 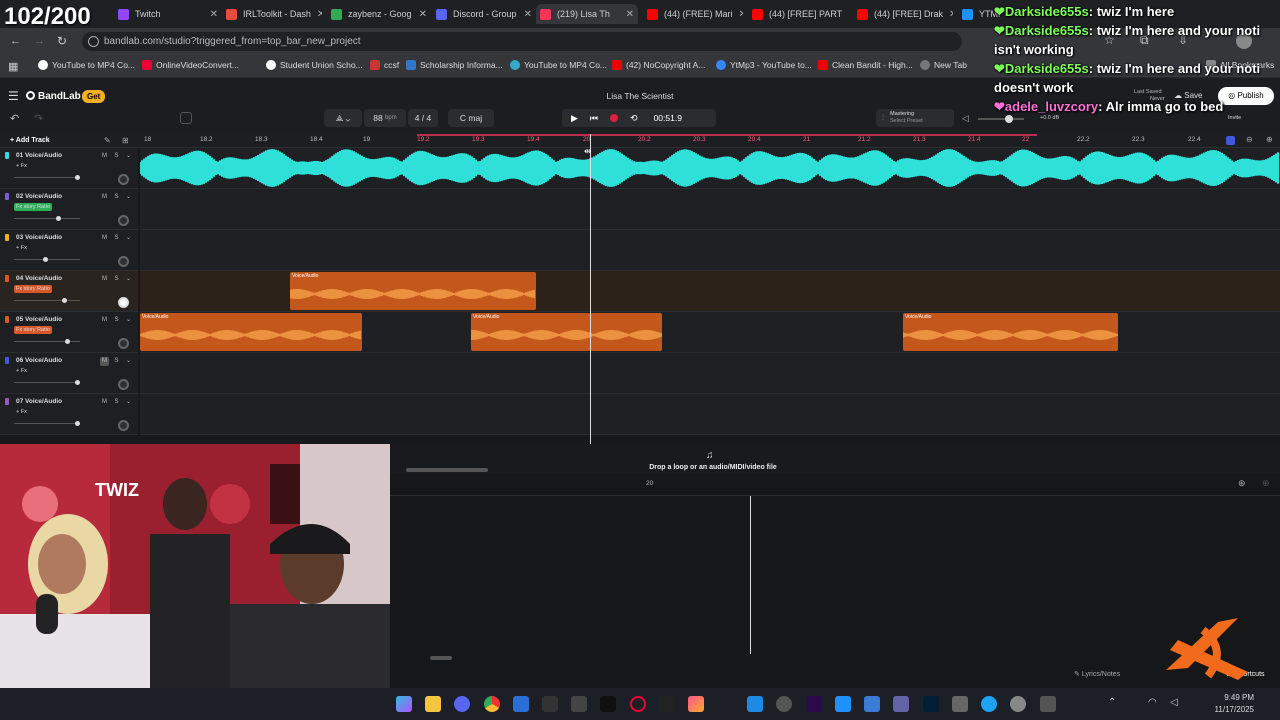 What do you see at coordinates (385, 118) in the screenshot?
I see `bpm-display: 88 bpm` at bounding box center [385, 118].